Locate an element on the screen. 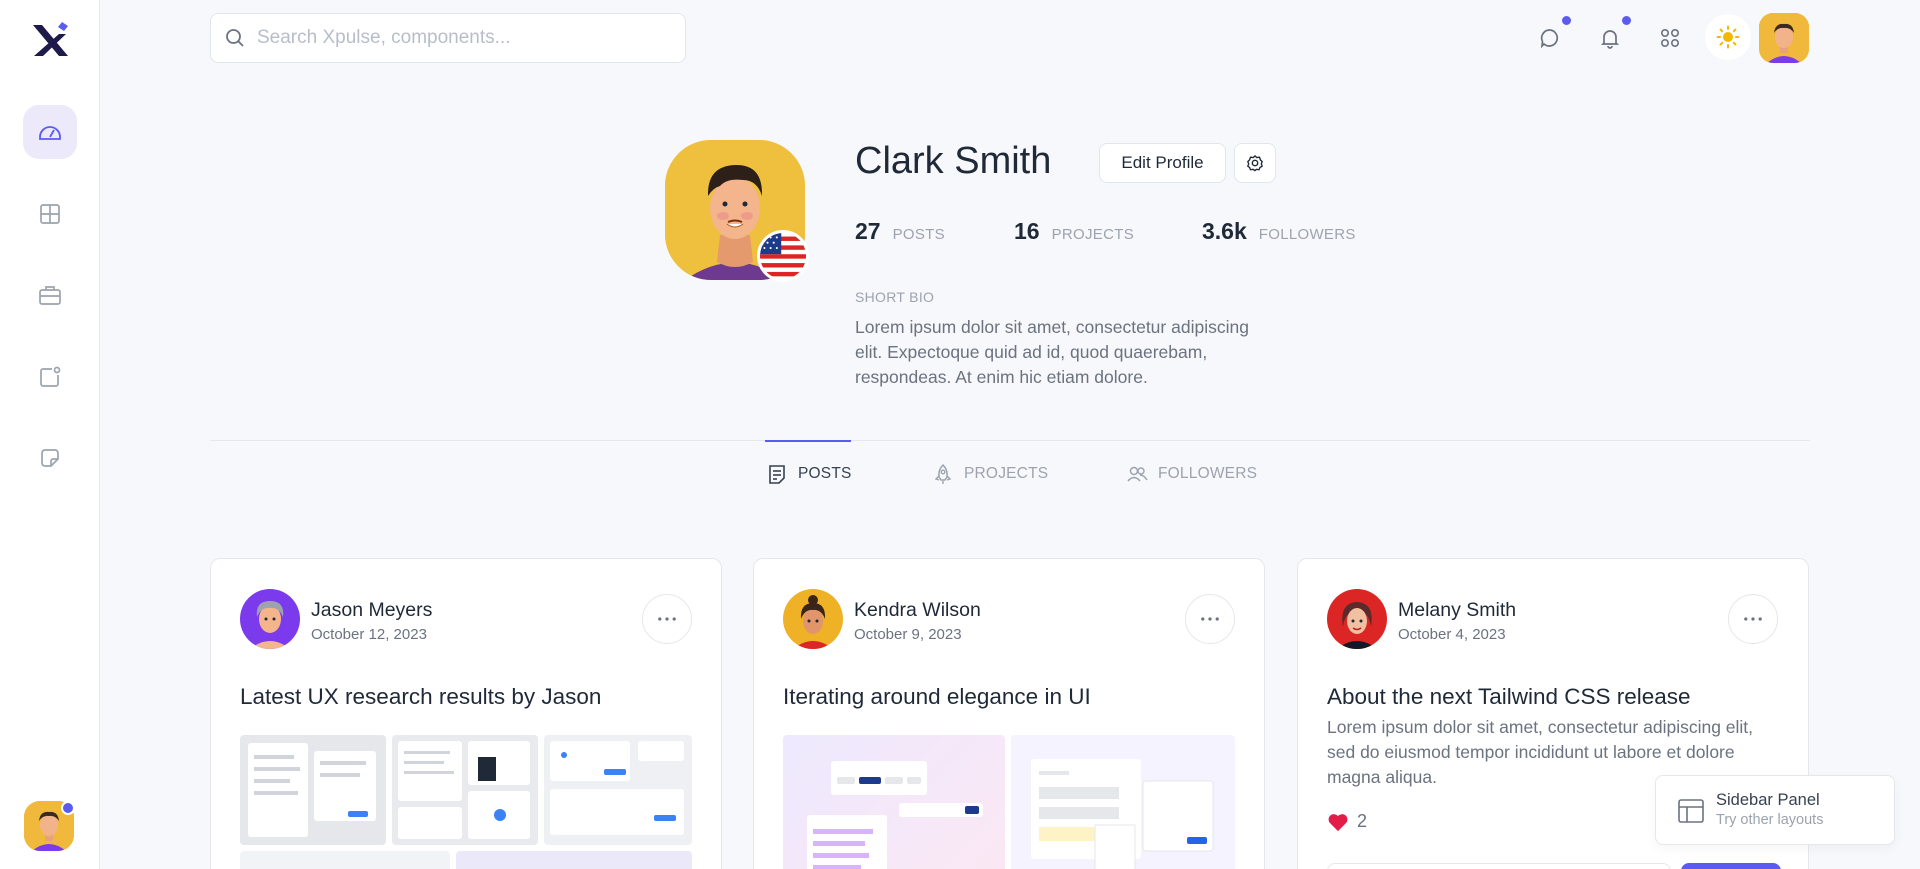 Image resolution: width=1920 pixels, height=869 pixels. post-date: October 4, 2023 is located at coordinates (1452, 634).